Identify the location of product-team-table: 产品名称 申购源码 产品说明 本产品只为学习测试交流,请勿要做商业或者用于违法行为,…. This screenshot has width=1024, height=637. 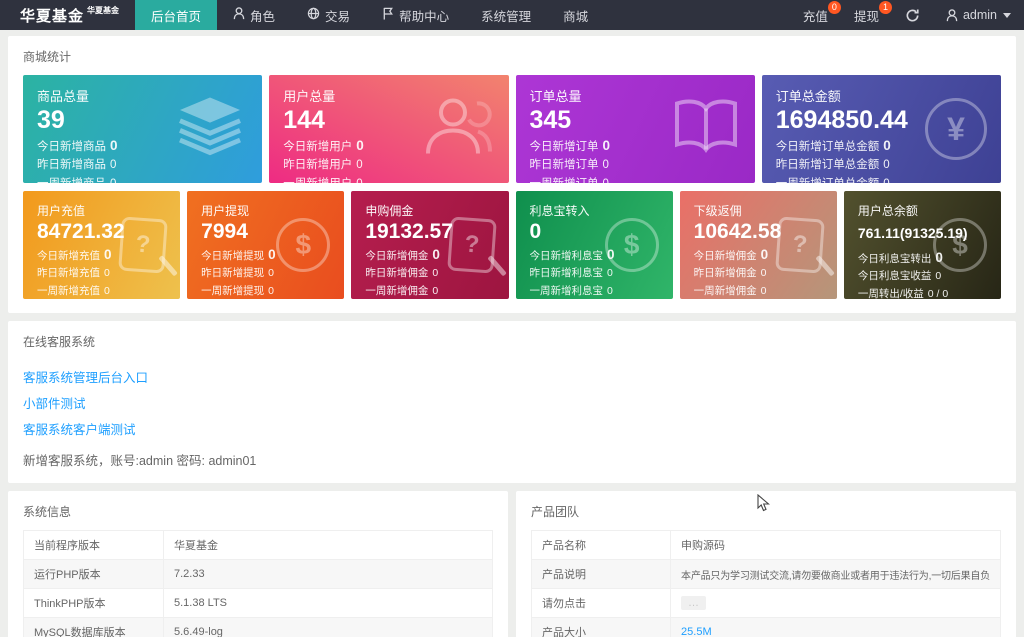
(765, 583).